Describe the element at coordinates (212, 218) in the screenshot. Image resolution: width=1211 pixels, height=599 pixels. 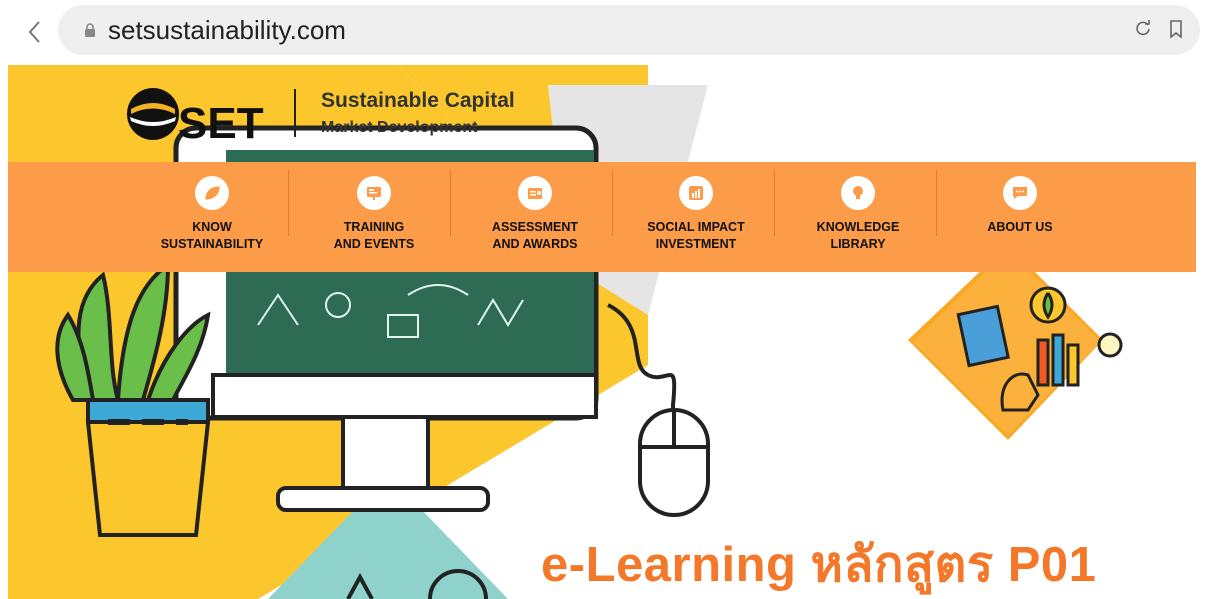
I see `nav-item-know-sustainability: KNOW SUSTAINABILITY` at that location.